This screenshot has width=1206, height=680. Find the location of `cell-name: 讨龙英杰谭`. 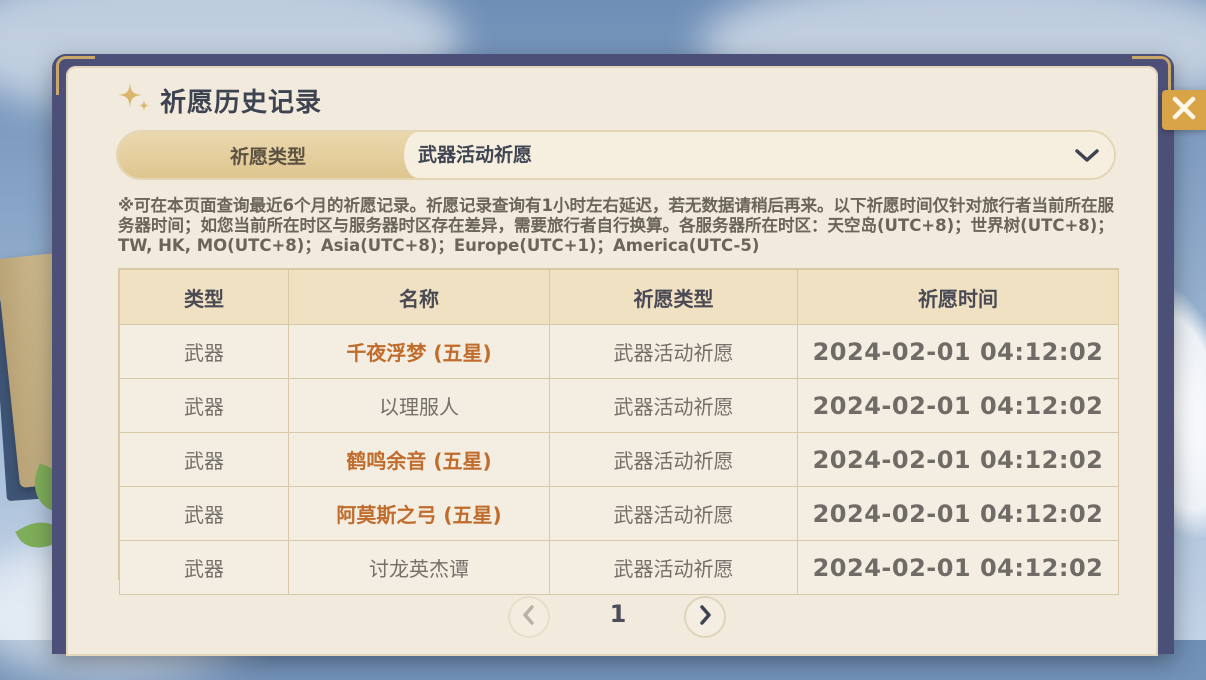

cell-name: 讨龙英杰谭 is located at coordinates (419, 567).